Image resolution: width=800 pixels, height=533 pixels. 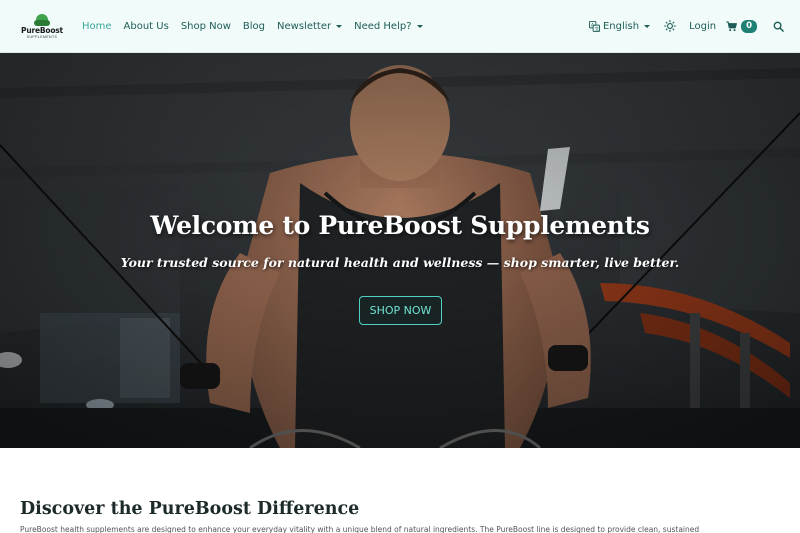 What do you see at coordinates (97, 26) in the screenshot?
I see `nav-home: Home` at bounding box center [97, 26].